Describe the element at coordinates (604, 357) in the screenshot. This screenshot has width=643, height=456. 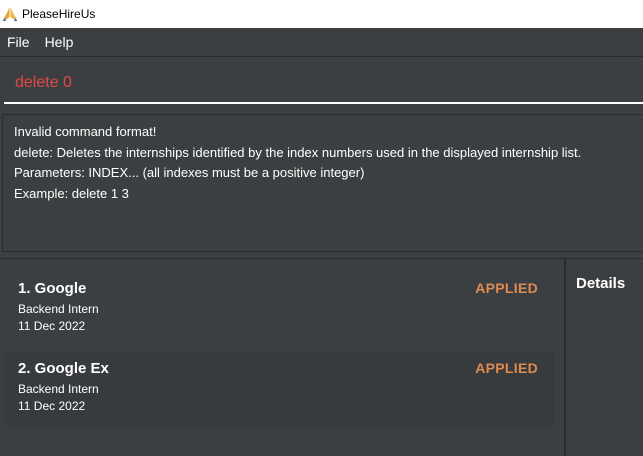
I see `details-panel: Details` at that location.